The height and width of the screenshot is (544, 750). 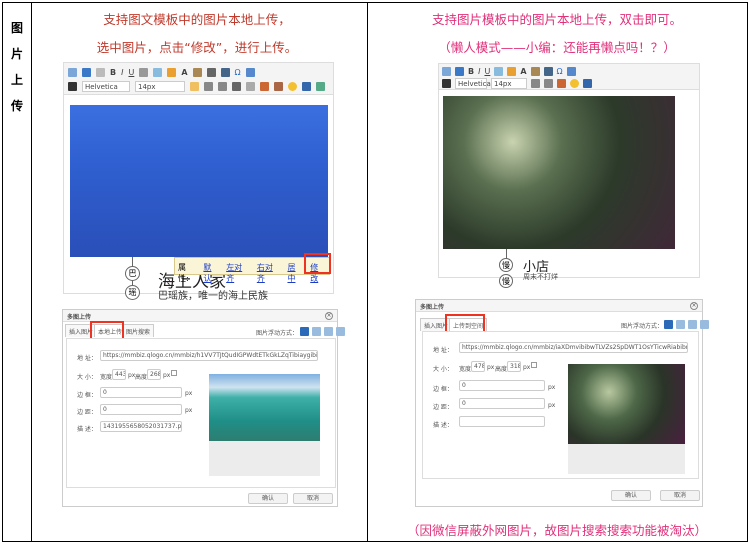 What do you see at coordinates (138, 330) in the screenshot?
I see `tab-image-search: 图片搜索` at bounding box center [138, 330].